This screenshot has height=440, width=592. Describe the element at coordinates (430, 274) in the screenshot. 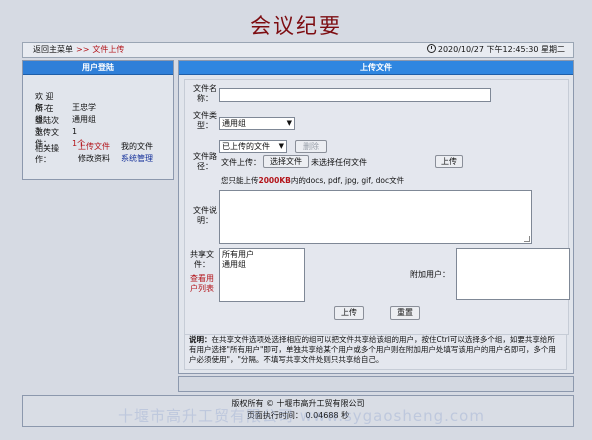

I see `extra-users-label: 附加用户：` at that location.